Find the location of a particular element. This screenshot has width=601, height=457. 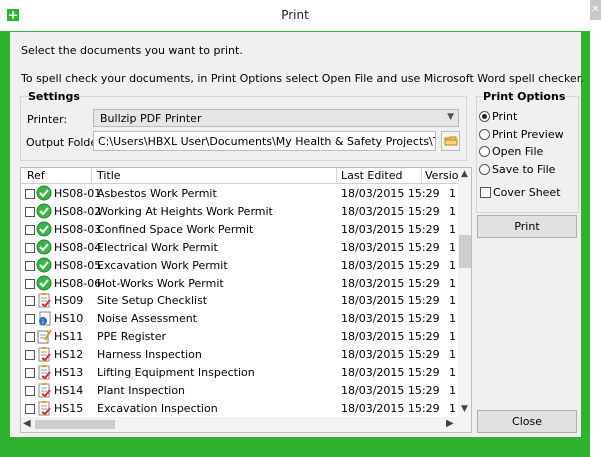

print-option-radio: Print Preview is located at coordinates (529, 135).